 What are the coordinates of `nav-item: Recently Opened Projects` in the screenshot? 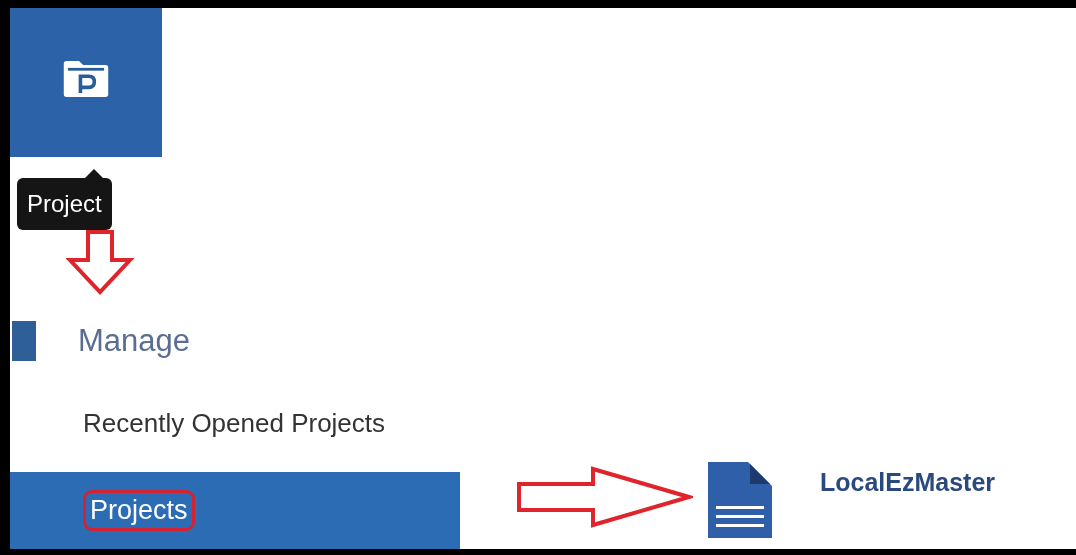 It's located at (235, 423).